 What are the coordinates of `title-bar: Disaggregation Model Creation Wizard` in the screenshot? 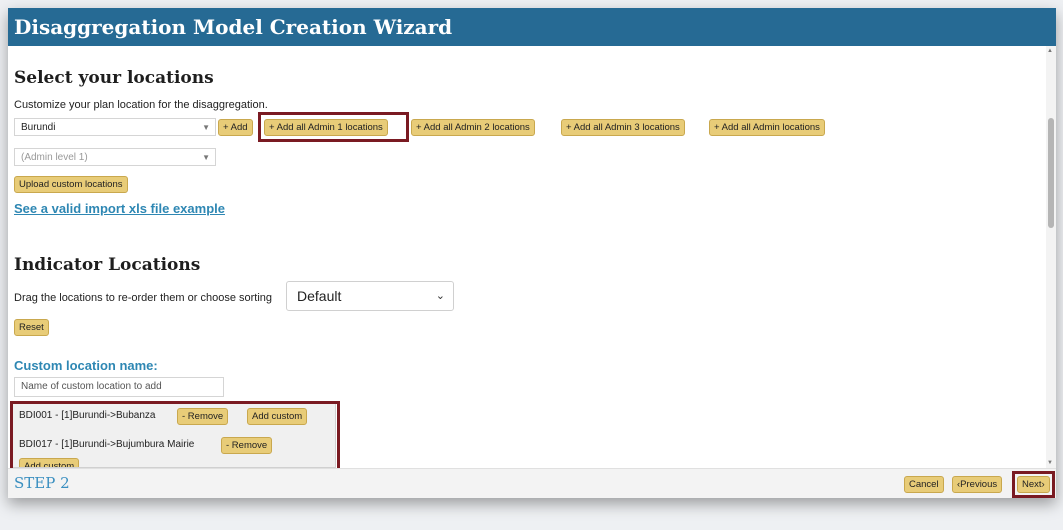 It's located at (532, 27).